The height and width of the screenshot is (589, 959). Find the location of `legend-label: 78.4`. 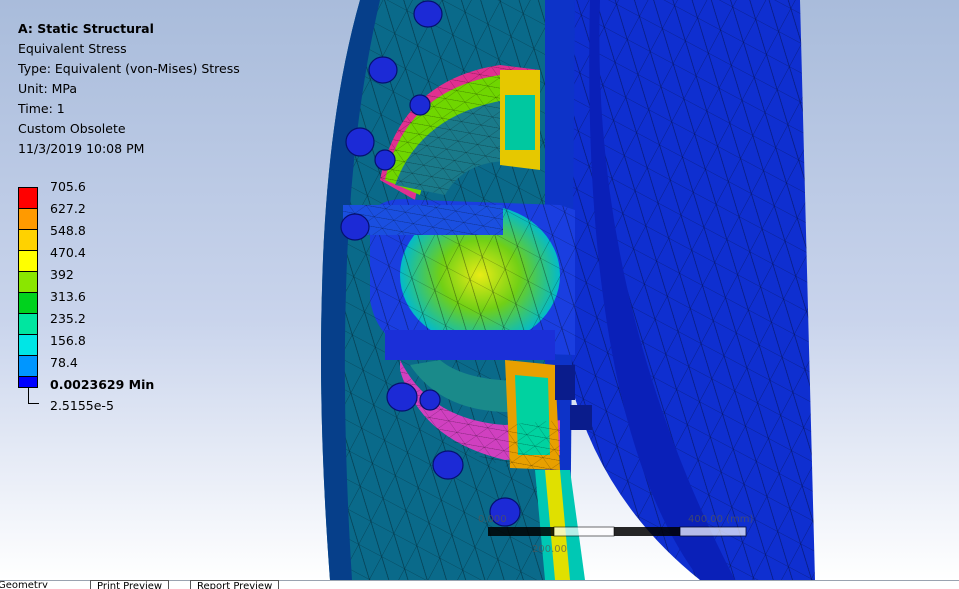

legend-label: 78.4 is located at coordinates (64, 362).